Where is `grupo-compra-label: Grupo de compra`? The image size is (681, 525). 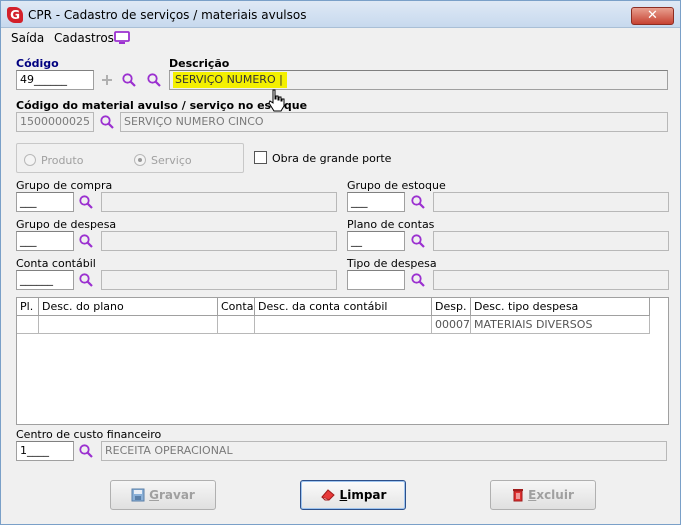
grupo-compra-label: Grupo de compra is located at coordinates (64, 185).